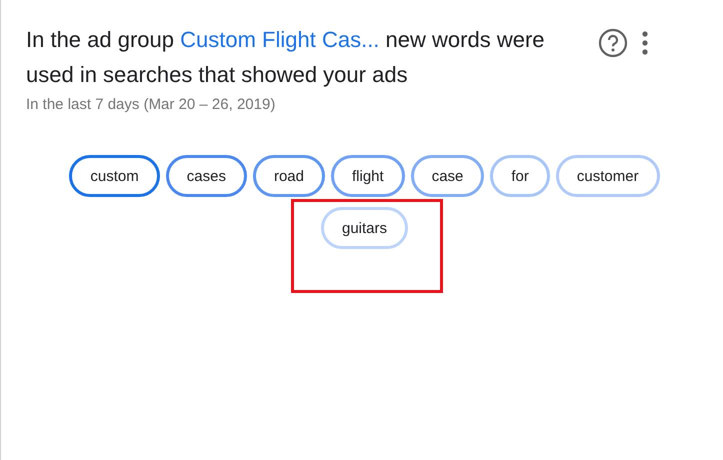 The width and height of the screenshot is (723, 460). Describe the element at coordinates (368, 176) in the screenshot. I see `word-chip: flight` at that location.